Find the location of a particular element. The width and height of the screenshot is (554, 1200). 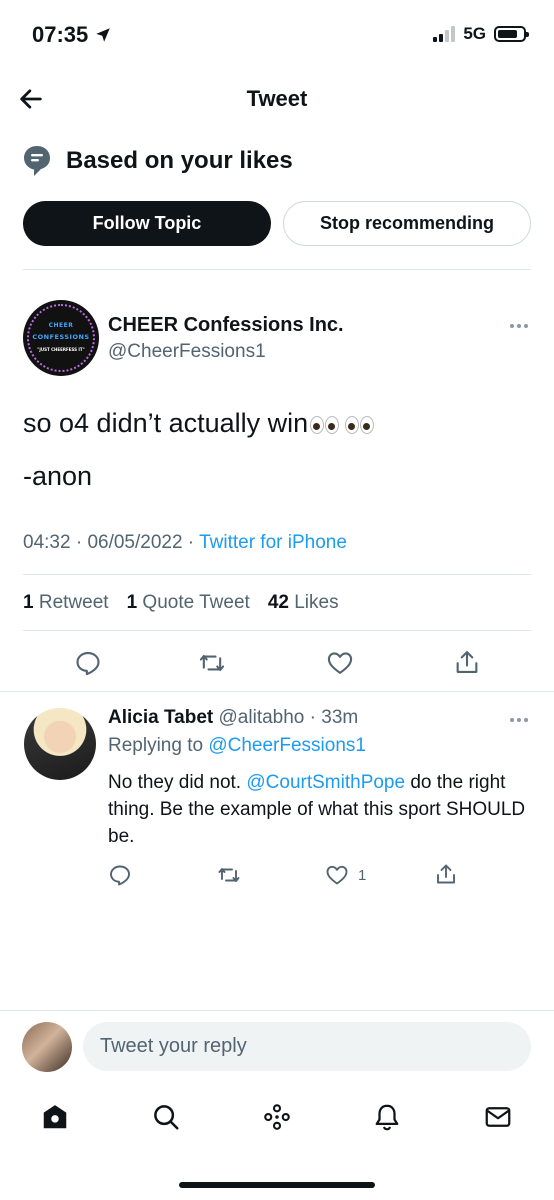

tab-search is located at coordinates (166, 1117).